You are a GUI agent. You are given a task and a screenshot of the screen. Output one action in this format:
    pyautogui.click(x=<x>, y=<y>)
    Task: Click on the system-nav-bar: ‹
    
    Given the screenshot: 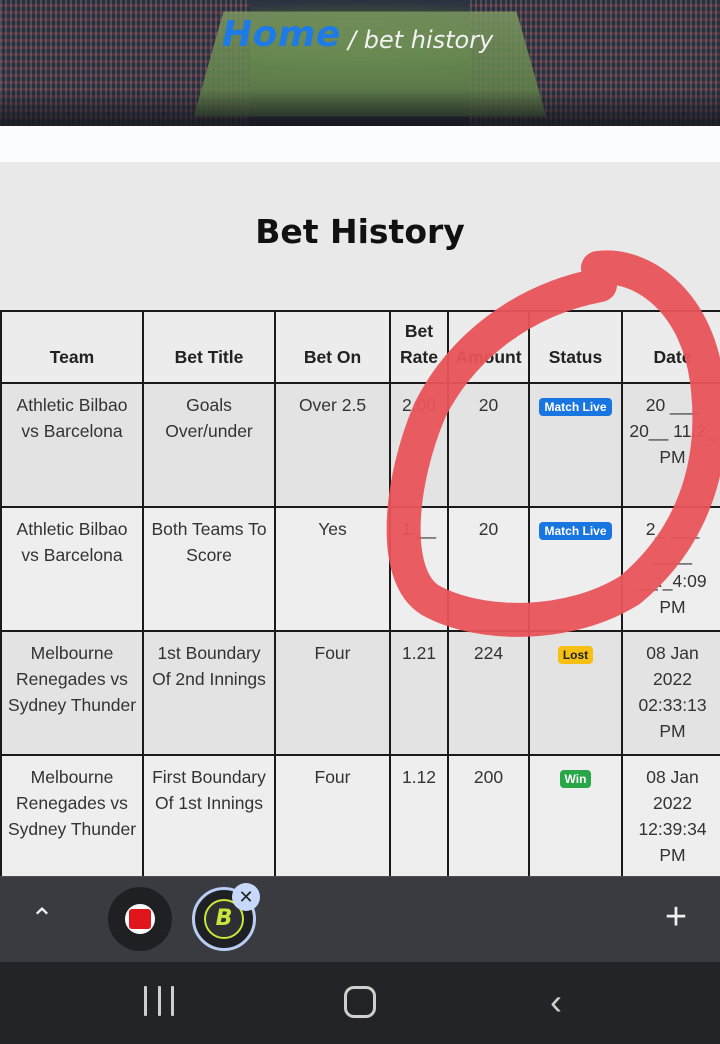 What is the action you would take?
    pyautogui.click(x=360, y=1003)
    